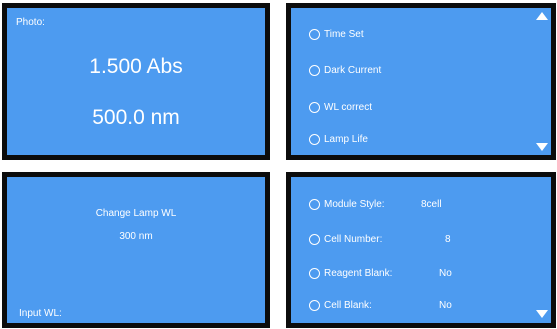 This screenshot has width=557, height=329. I want to click on option-value: 8cell, so click(431, 204).